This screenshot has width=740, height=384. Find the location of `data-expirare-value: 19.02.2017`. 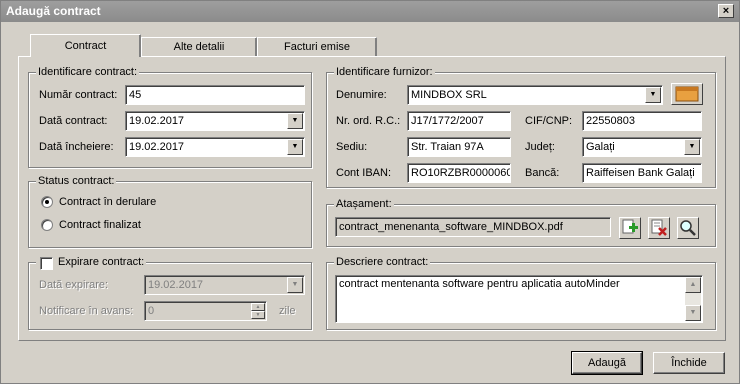

data-expirare-value: 19.02.2017 is located at coordinates (176, 285).